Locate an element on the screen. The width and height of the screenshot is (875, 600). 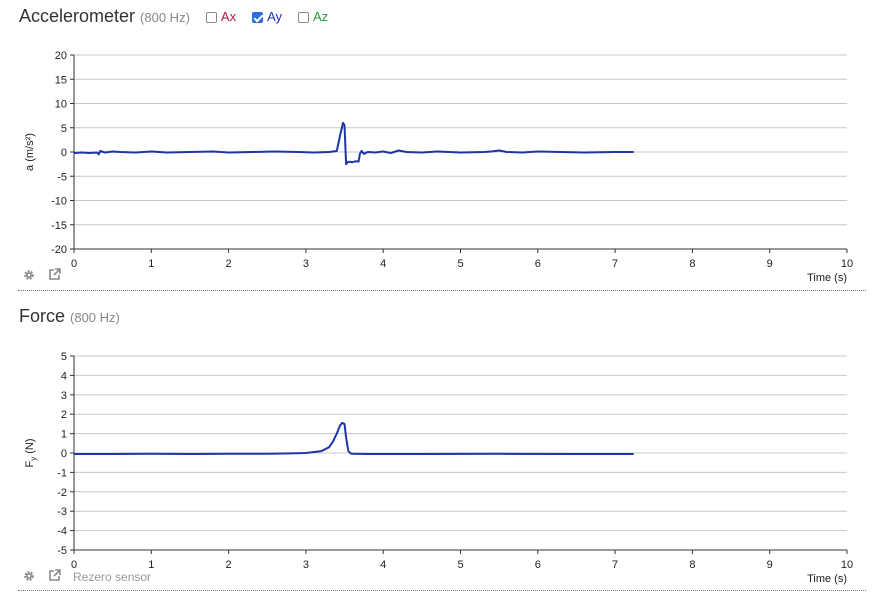
checkbox-ax: Ax is located at coordinates (221, 16).